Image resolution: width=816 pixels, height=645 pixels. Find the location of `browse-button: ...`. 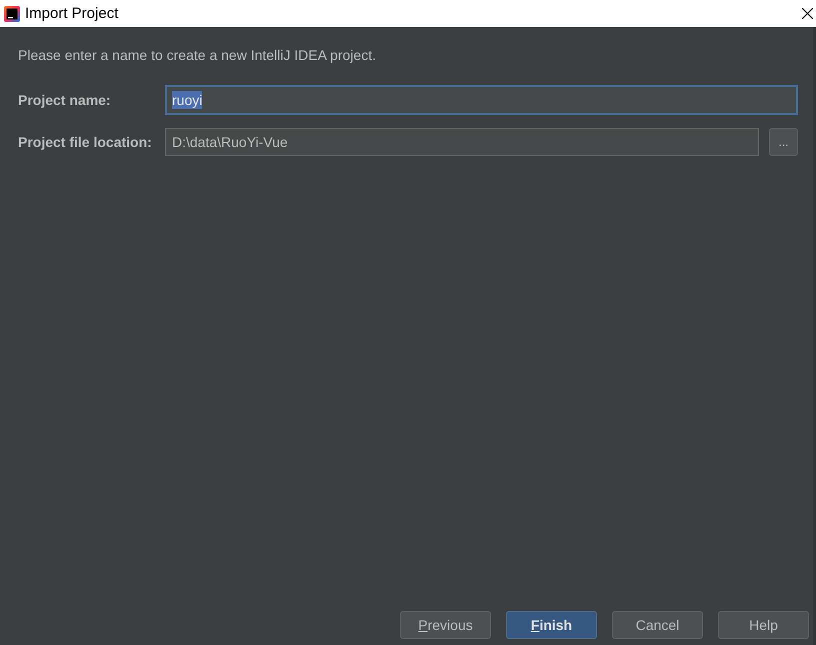

browse-button: ... is located at coordinates (783, 142).